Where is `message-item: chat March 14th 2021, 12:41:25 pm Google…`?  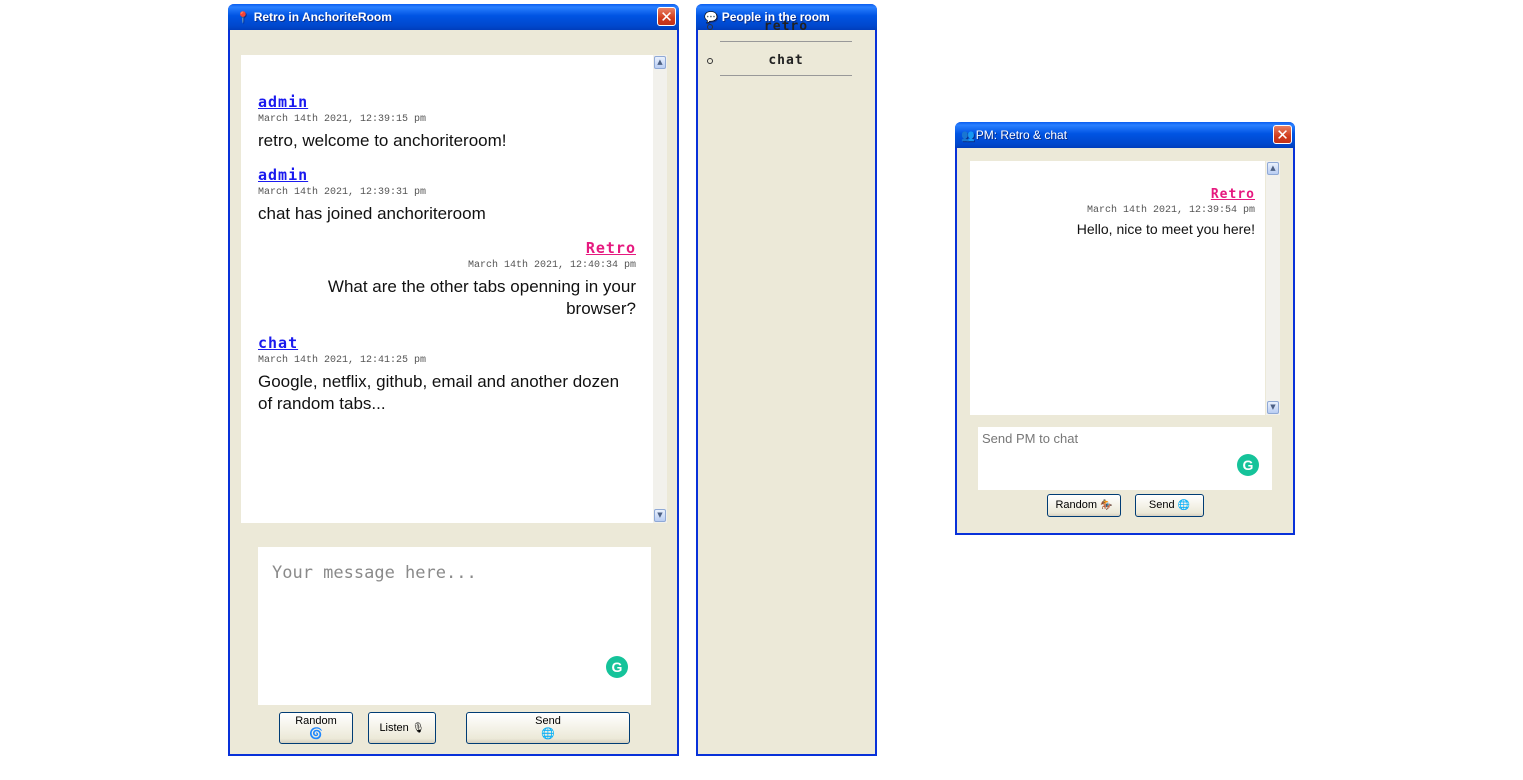 message-item: chat March 14th 2021, 12:41:25 pm Google… is located at coordinates (447, 374).